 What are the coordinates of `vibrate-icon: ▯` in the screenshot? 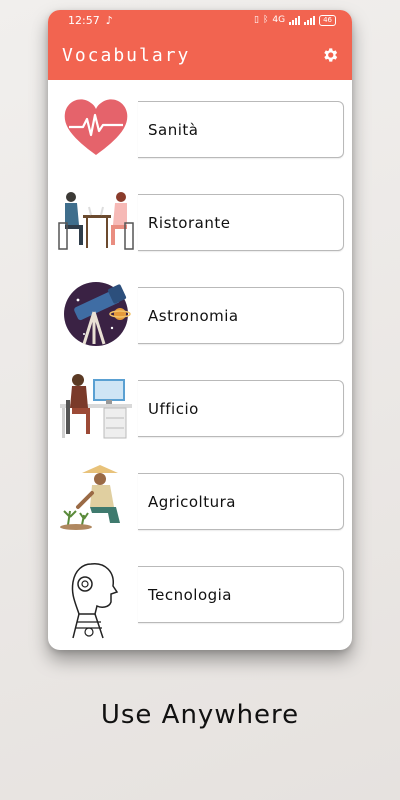 It's located at (256, 20).